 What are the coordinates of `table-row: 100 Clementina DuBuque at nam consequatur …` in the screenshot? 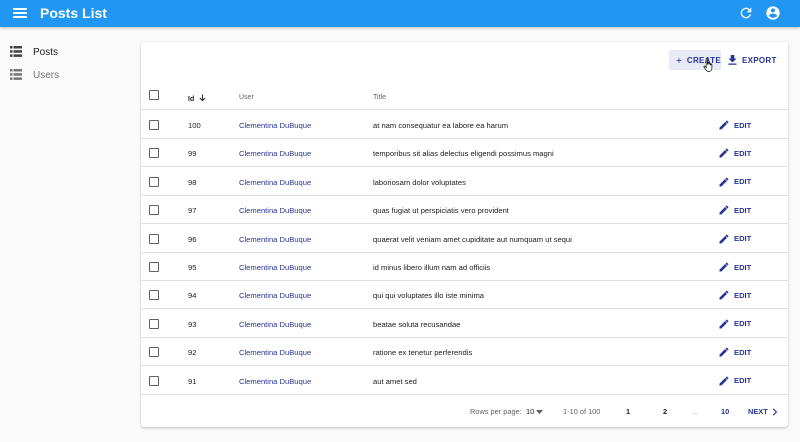 It's located at (464, 125).